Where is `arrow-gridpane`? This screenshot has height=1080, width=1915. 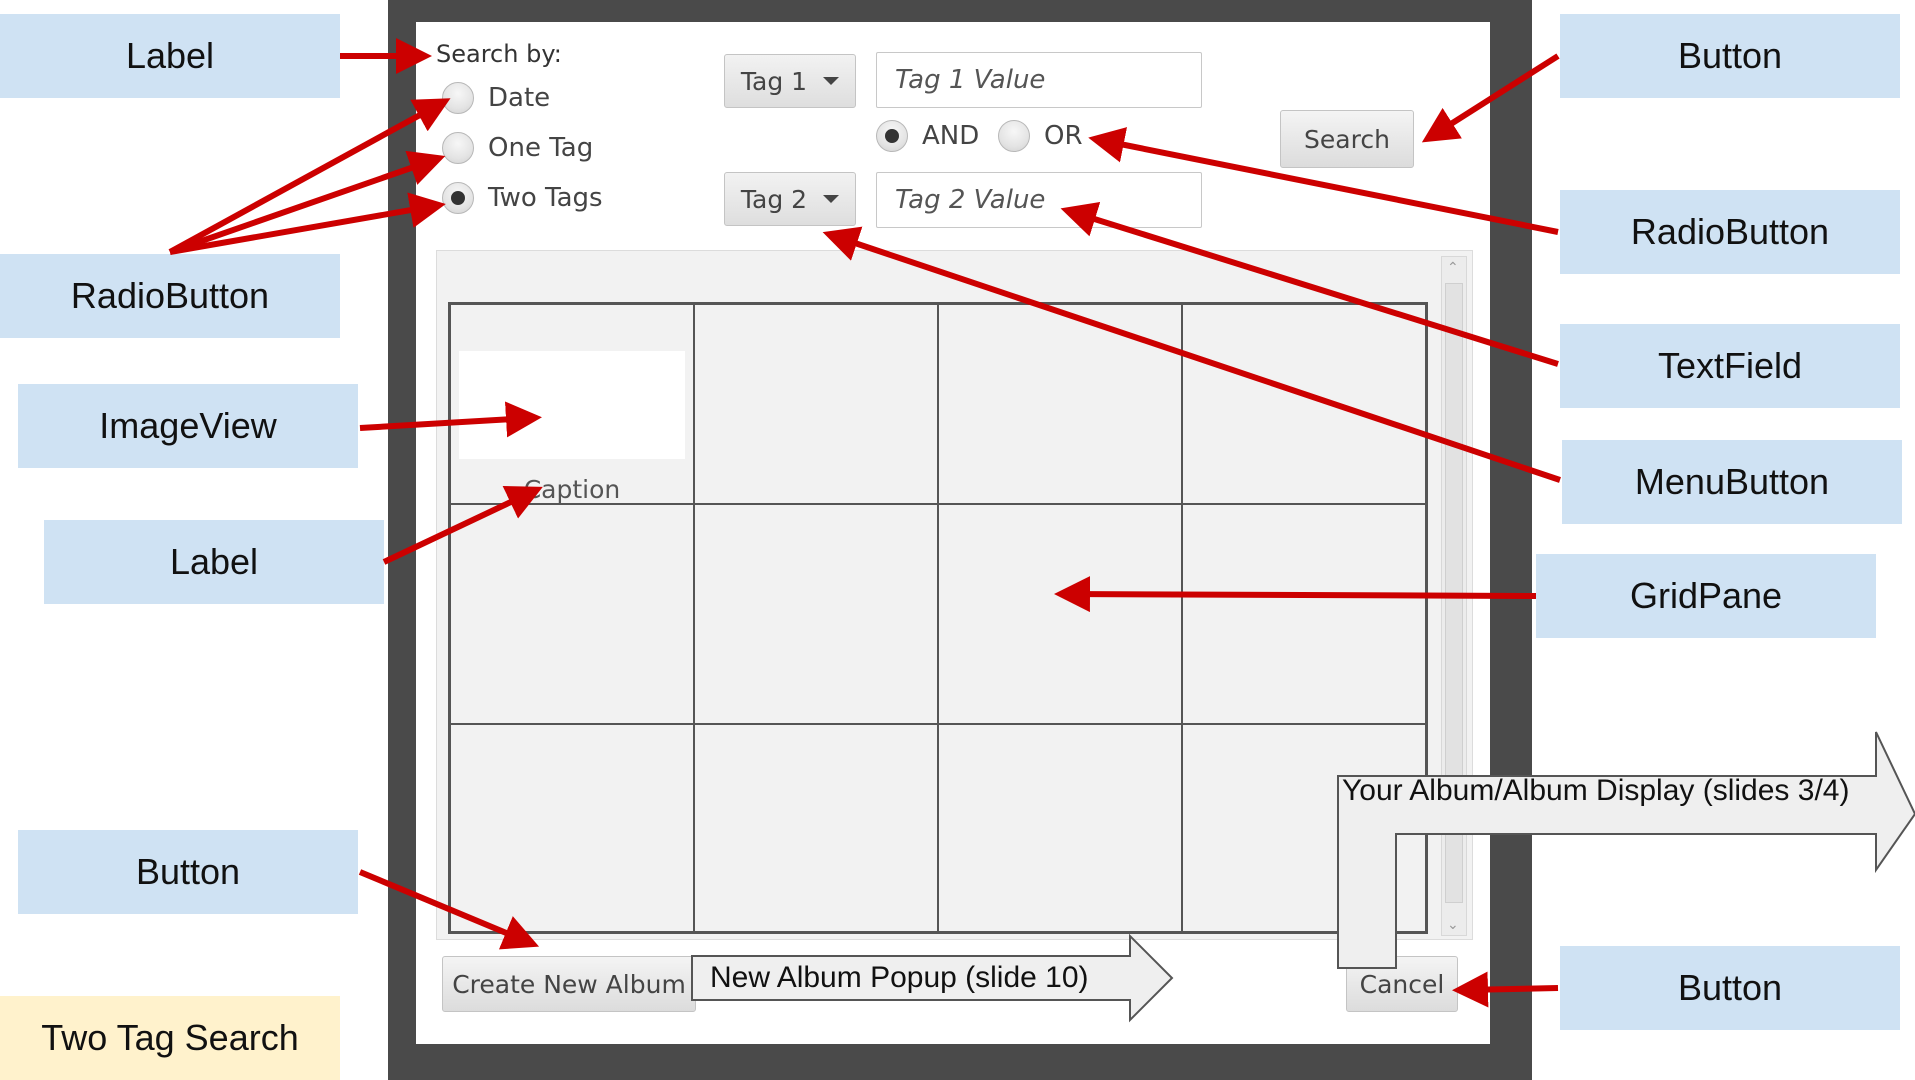 arrow-gridpane is located at coordinates (1295, 594).